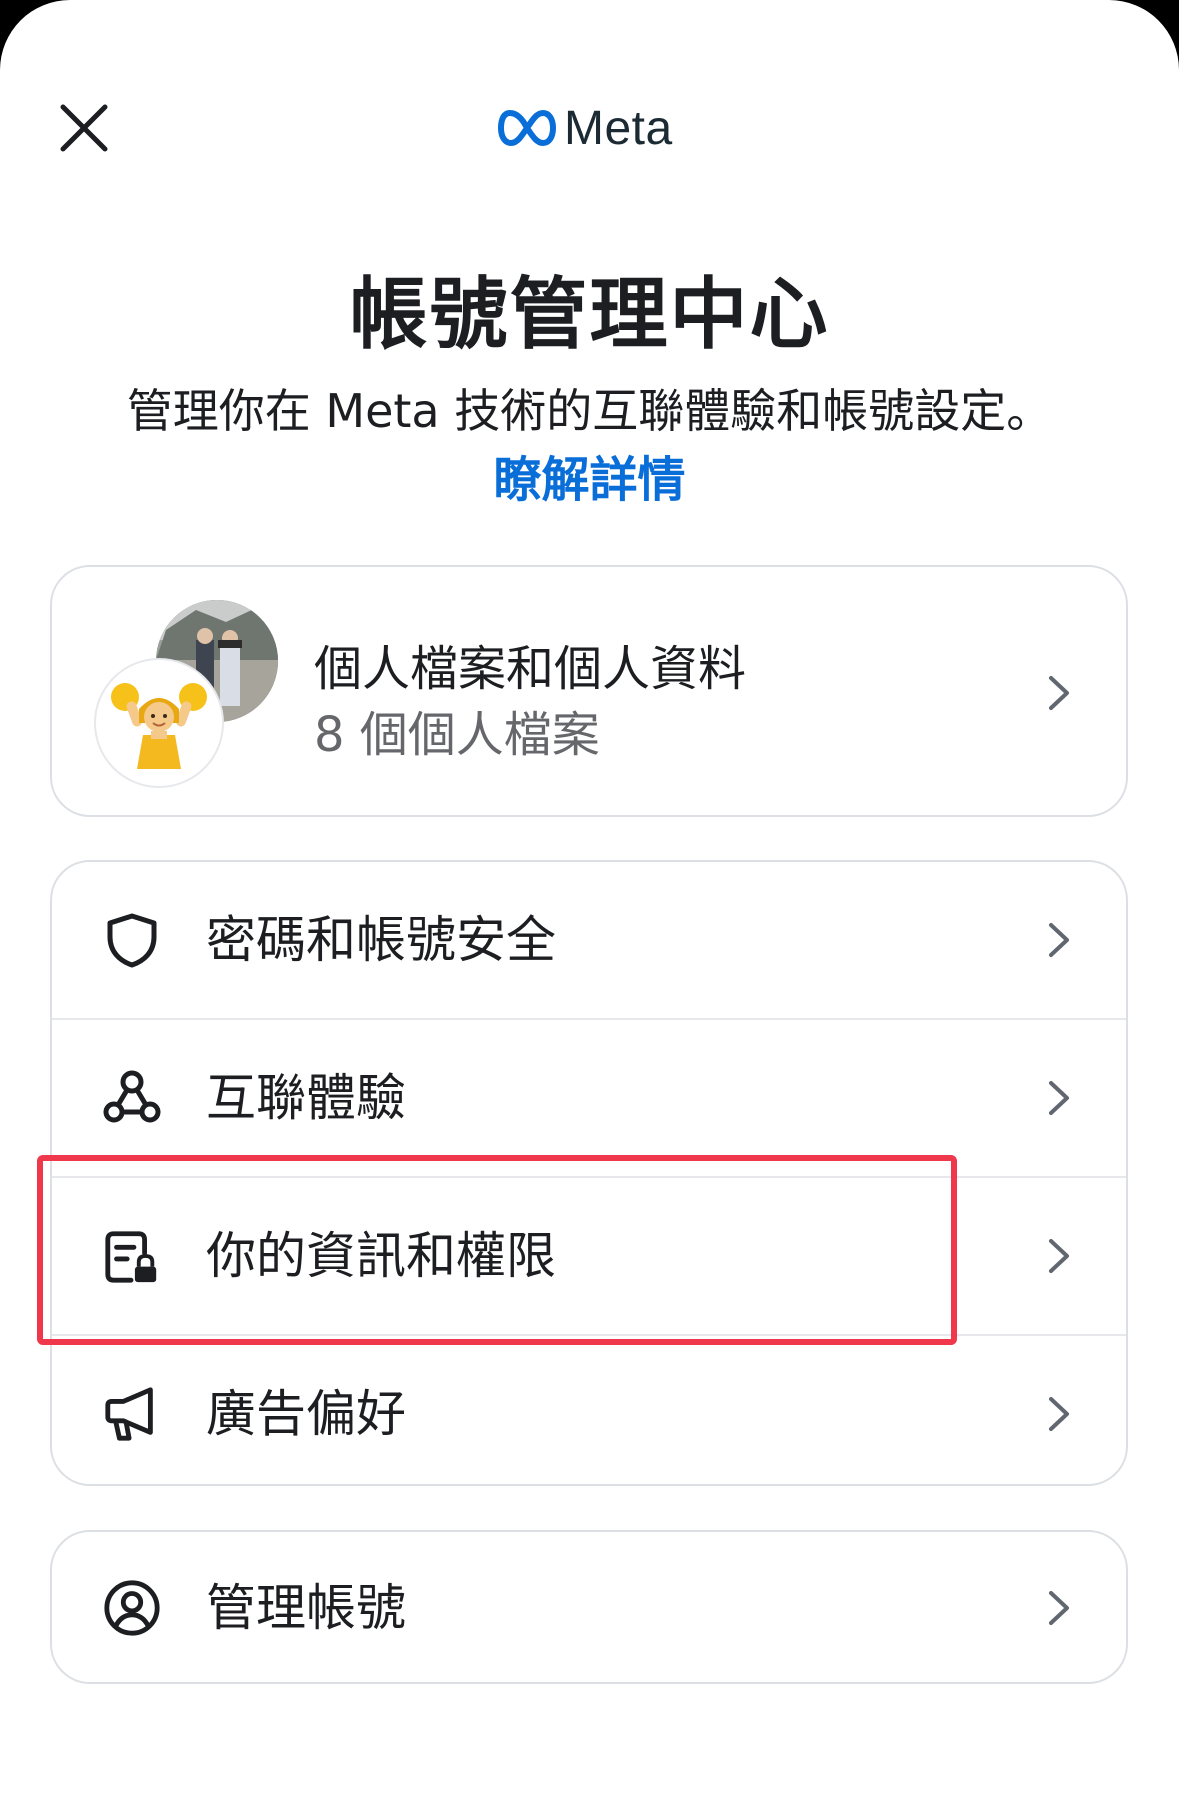 The width and height of the screenshot is (1179, 1798). I want to click on manage-accounts-row: 管理帳號, so click(589, 1607).